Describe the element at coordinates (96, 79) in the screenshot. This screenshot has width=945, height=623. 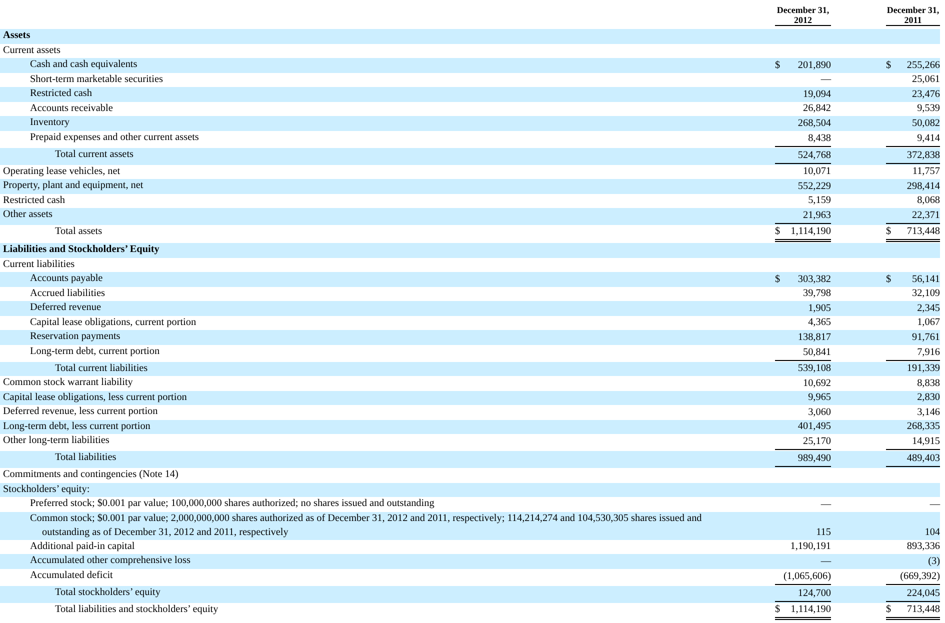
I see `row-label: Short-term marketable securities` at that location.